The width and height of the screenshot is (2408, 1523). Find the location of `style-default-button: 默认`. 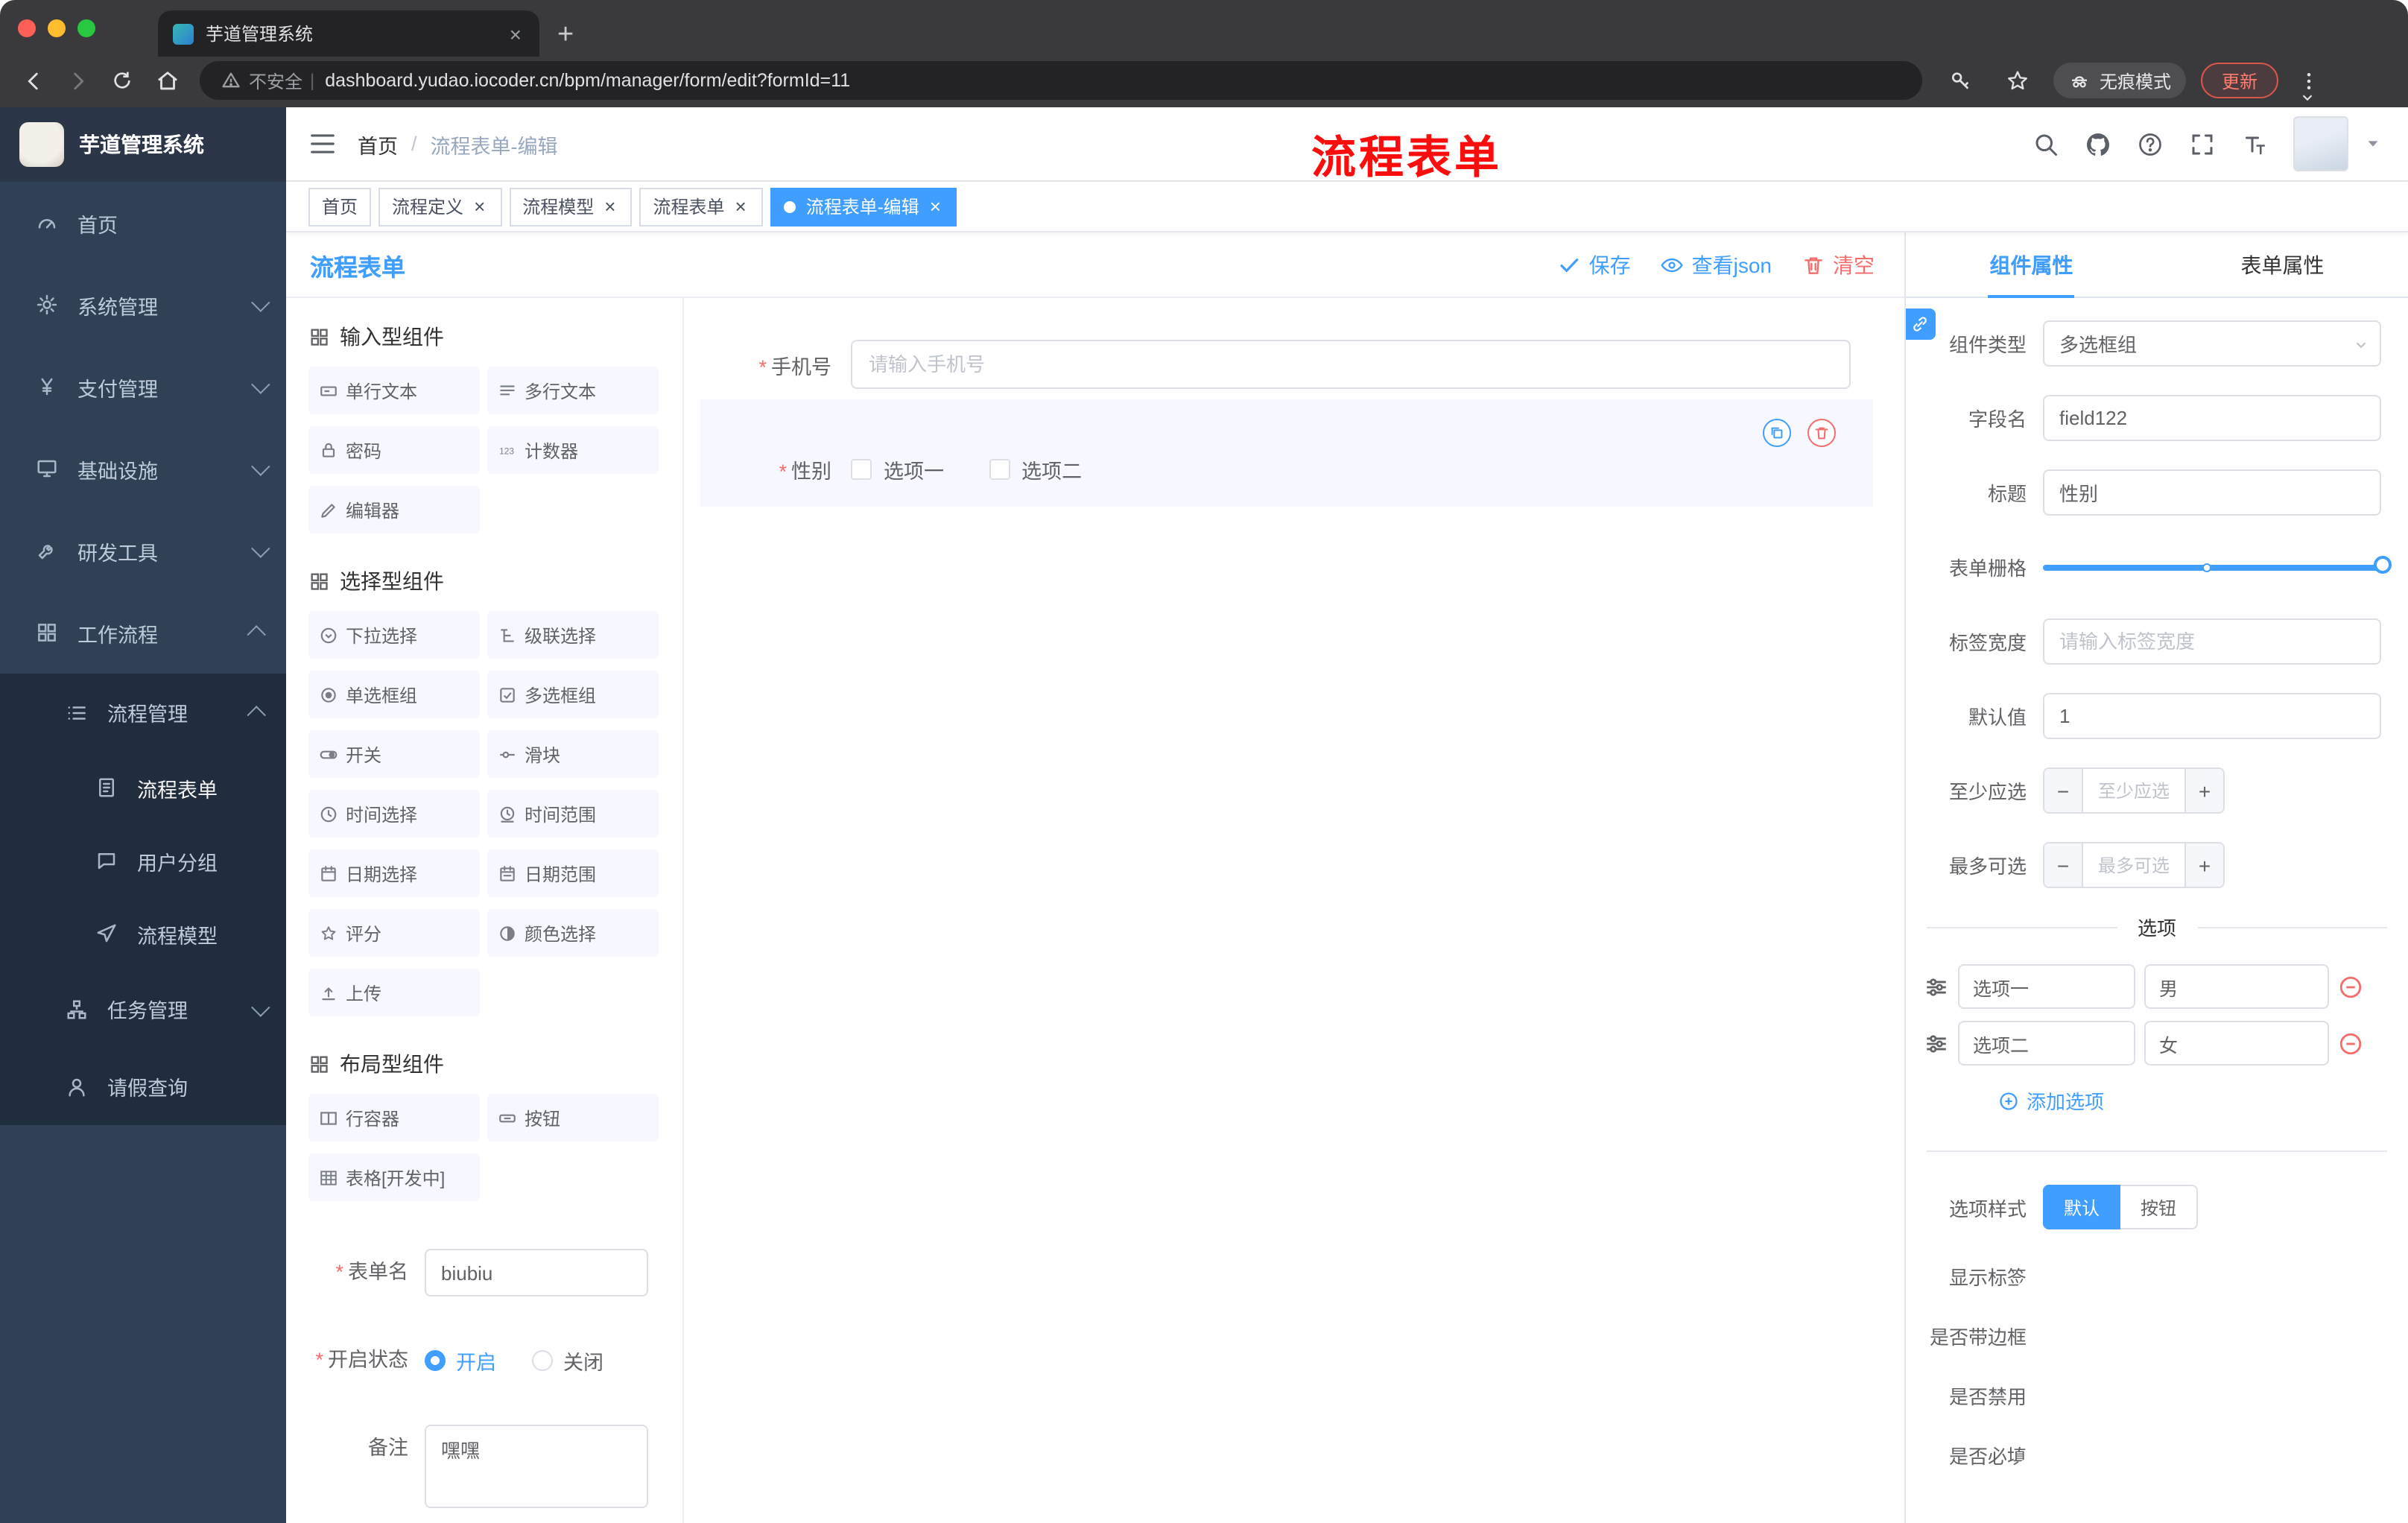

style-default-button: 默认 is located at coordinates (2081, 1207).